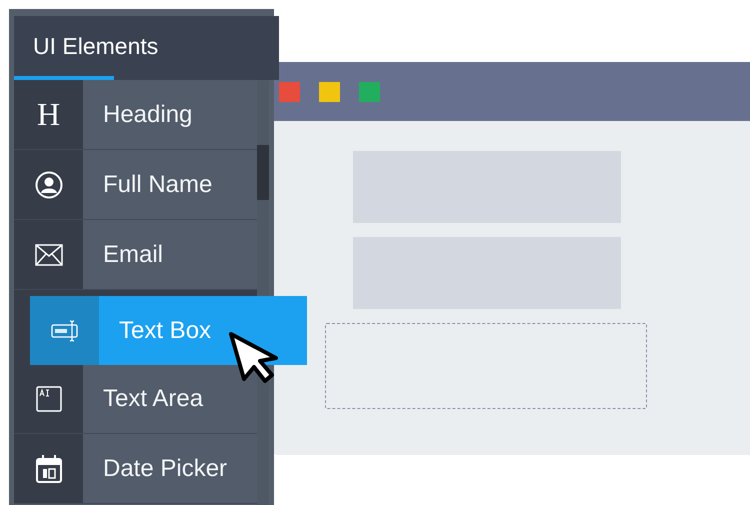 The width and height of the screenshot is (750, 505). What do you see at coordinates (95, 48) in the screenshot?
I see `panel-tab: UI Elements` at bounding box center [95, 48].